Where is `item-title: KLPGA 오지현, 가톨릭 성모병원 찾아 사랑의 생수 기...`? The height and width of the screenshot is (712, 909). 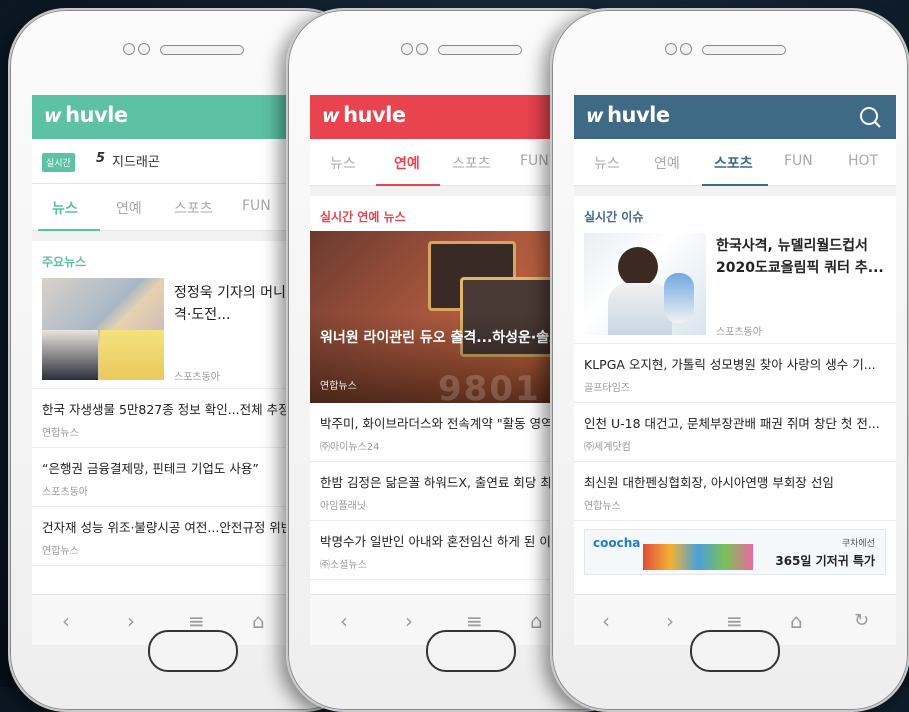
item-title: KLPGA 오지현, 가톨릭 성모병원 찾아 사랑의 생수 기... is located at coordinates (730, 364).